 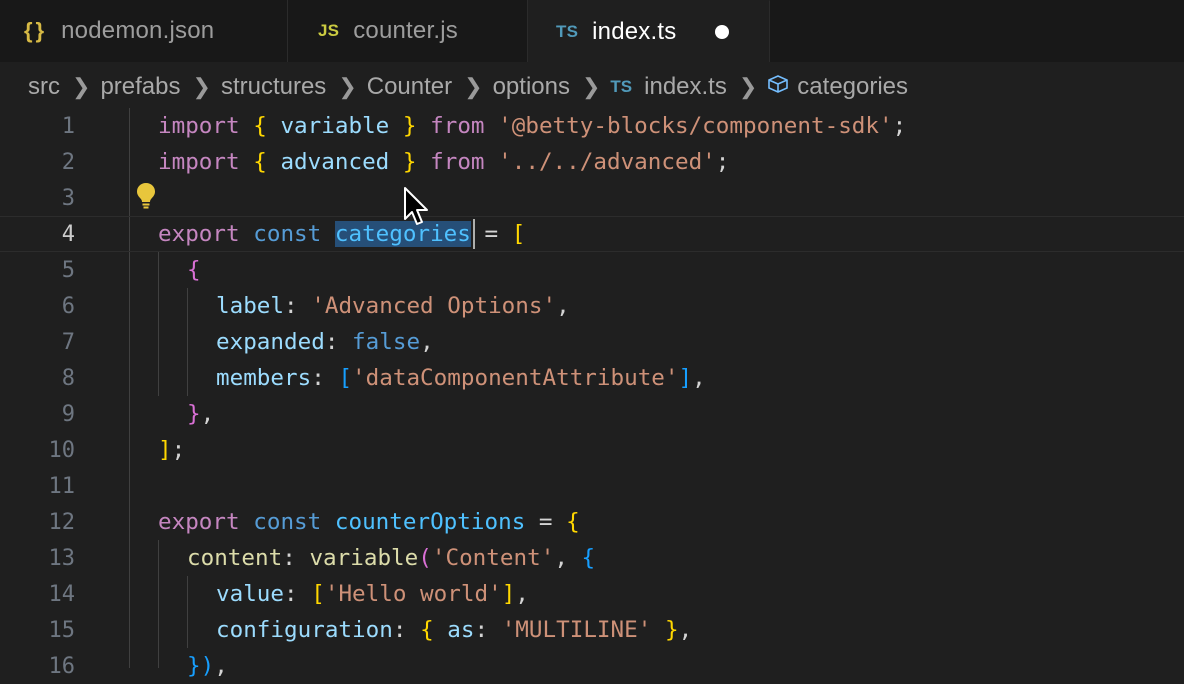 What do you see at coordinates (62, 522) in the screenshot?
I see `line-number: 12` at bounding box center [62, 522].